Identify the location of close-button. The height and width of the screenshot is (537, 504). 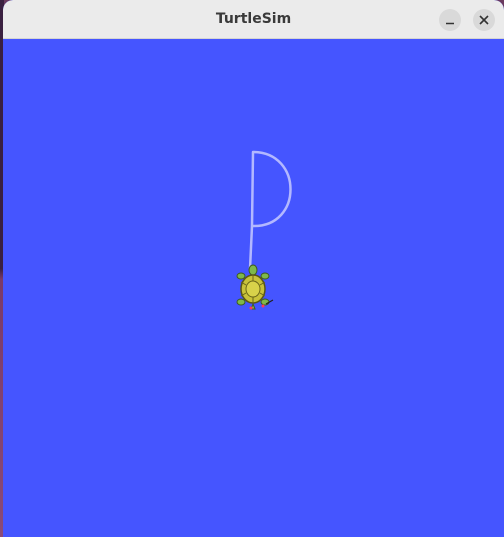
(484, 20).